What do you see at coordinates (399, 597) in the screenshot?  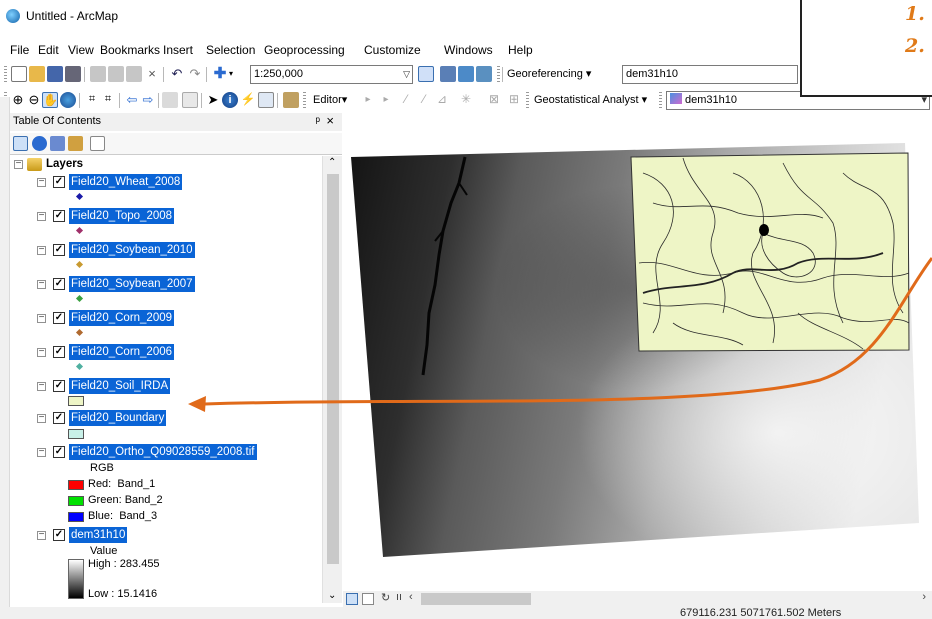 I see `pause-drawing-icon: ıı` at bounding box center [399, 597].